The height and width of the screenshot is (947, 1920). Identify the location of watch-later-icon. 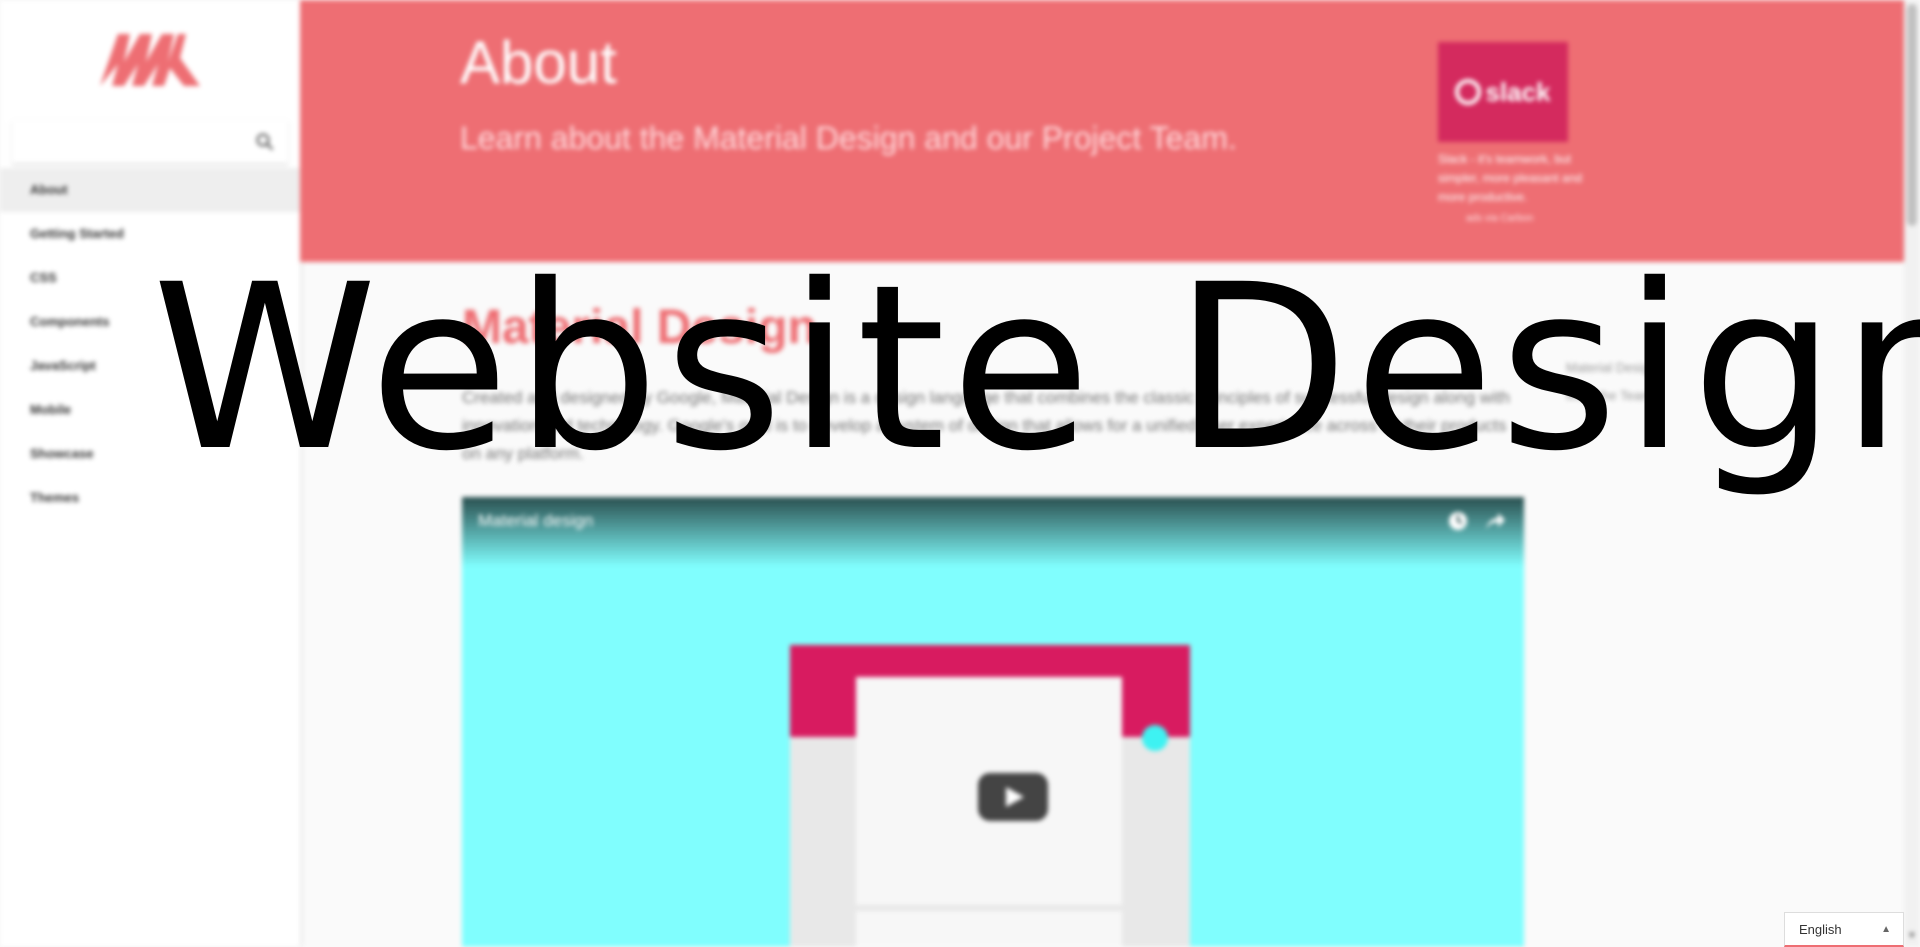
(1458, 521).